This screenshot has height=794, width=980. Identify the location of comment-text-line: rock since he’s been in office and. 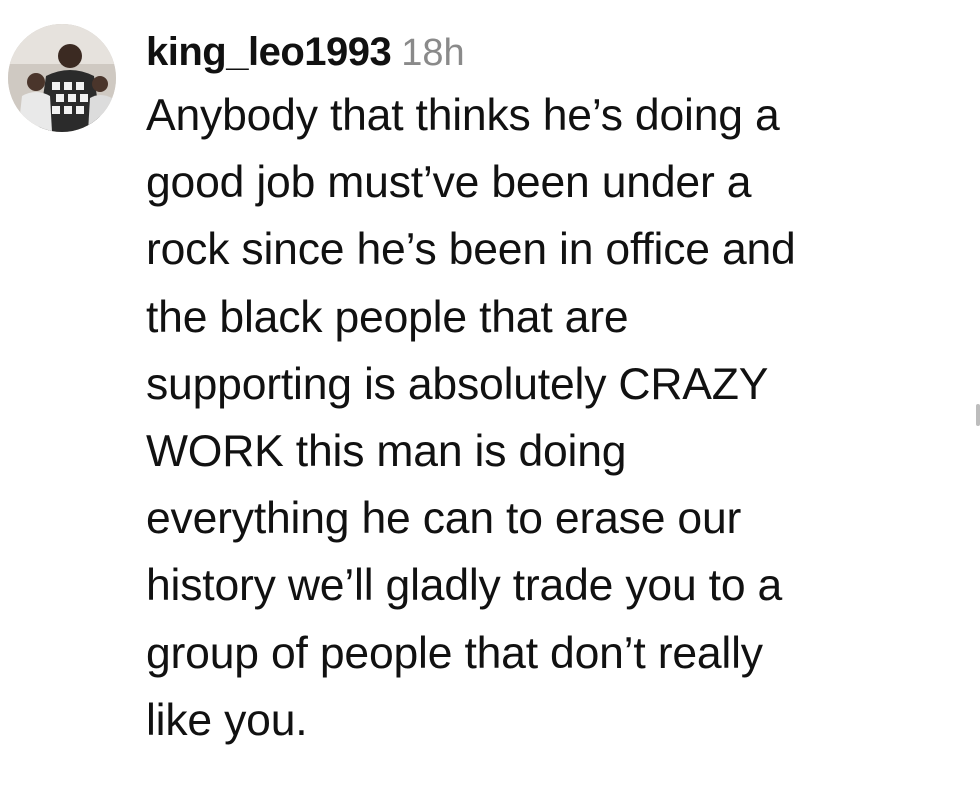
(471, 250).